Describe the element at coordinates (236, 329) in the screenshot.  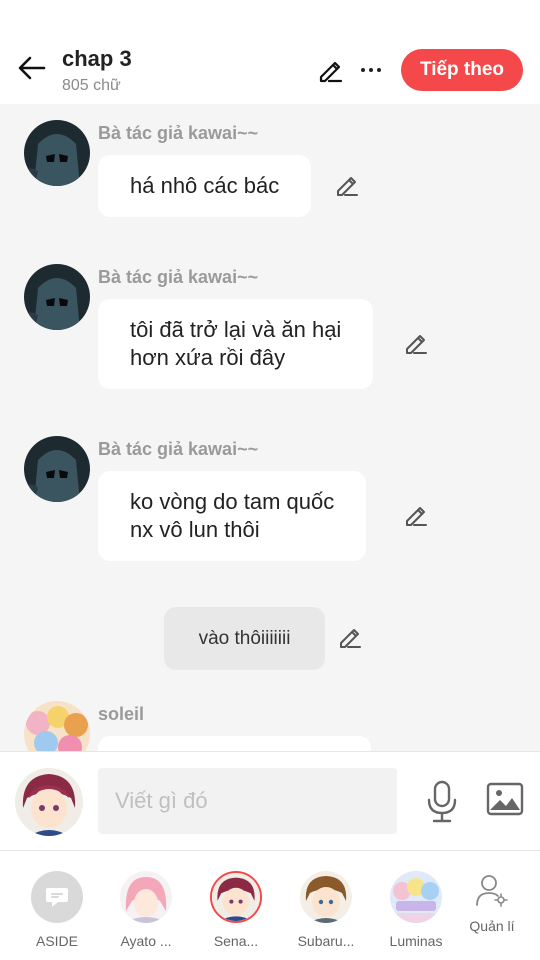
I see `message-text-line: tôi đã trở lại và ăn hại` at that location.